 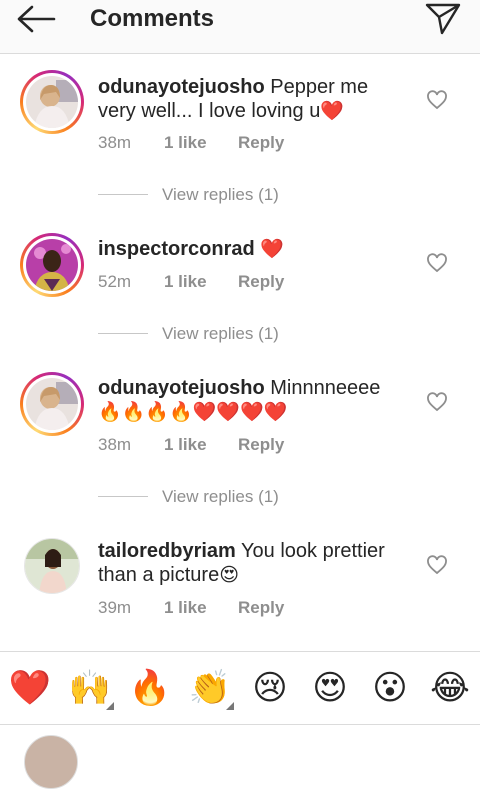 What do you see at coordinates (167, 551) in the screenshot?
I see `comment-username: tailoredbyriam` at bounding box center [167, 551].